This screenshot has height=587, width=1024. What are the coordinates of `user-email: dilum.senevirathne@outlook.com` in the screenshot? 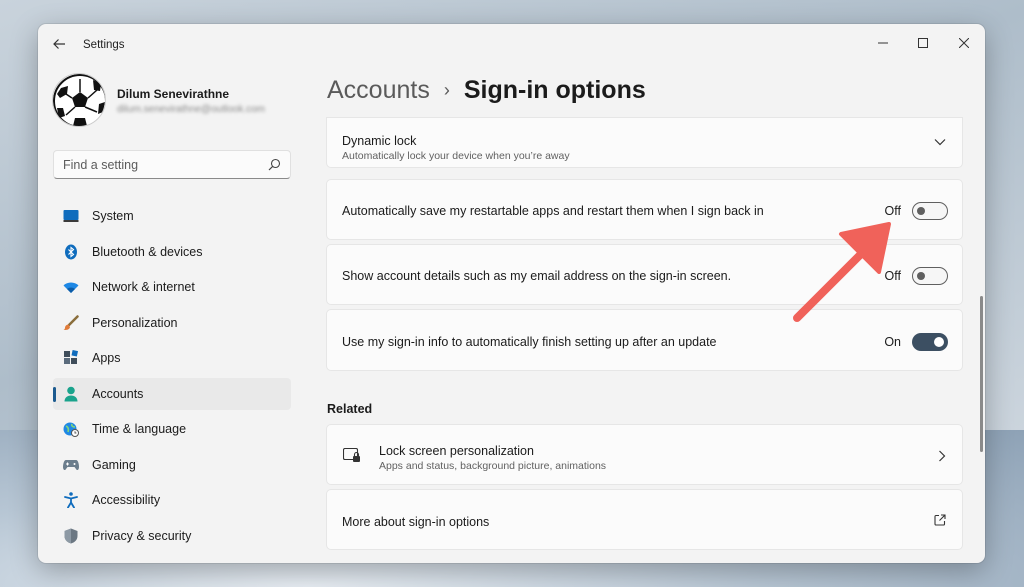 It's located at (191, 109).